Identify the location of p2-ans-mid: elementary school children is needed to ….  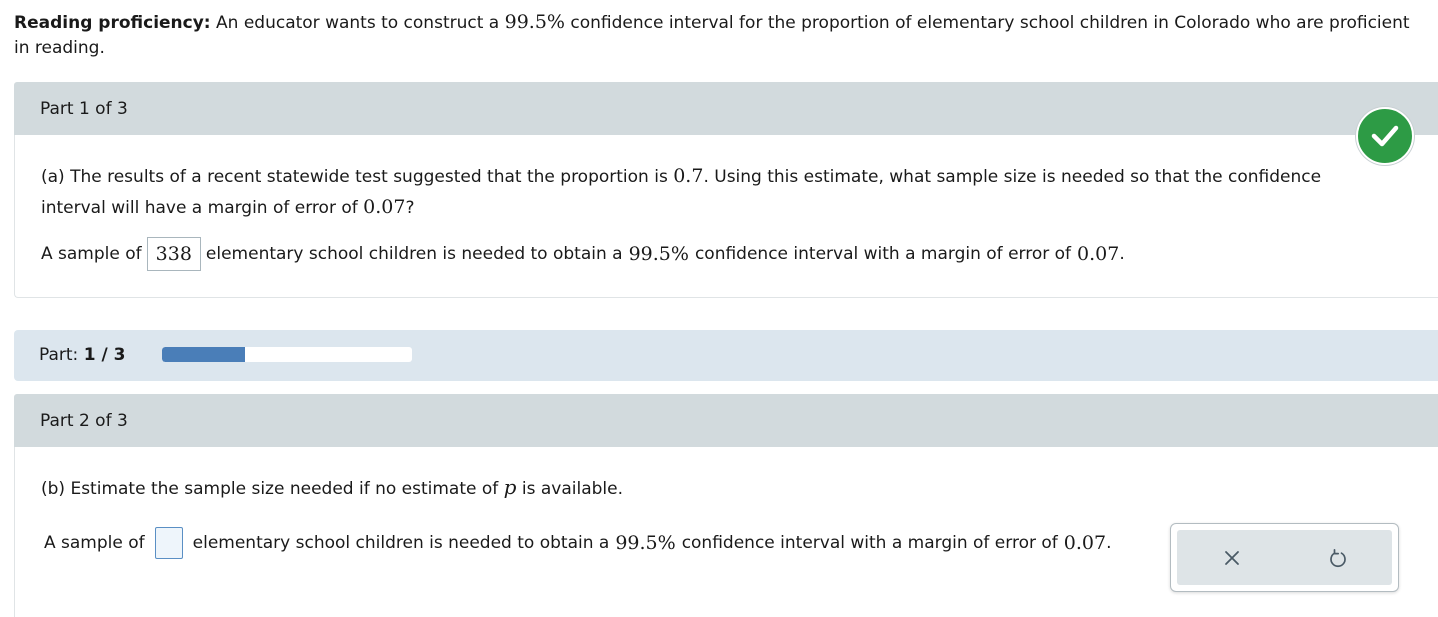
(401, 543).